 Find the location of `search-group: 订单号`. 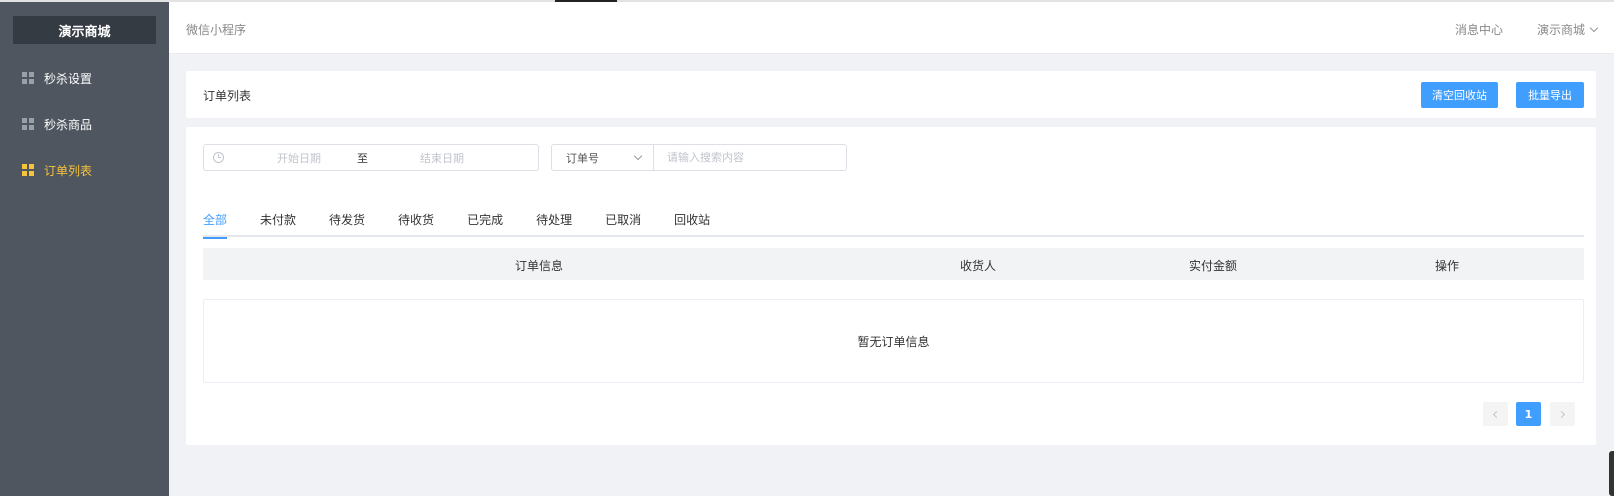

search-group: 订单号 is located at coordinates (699, 157).